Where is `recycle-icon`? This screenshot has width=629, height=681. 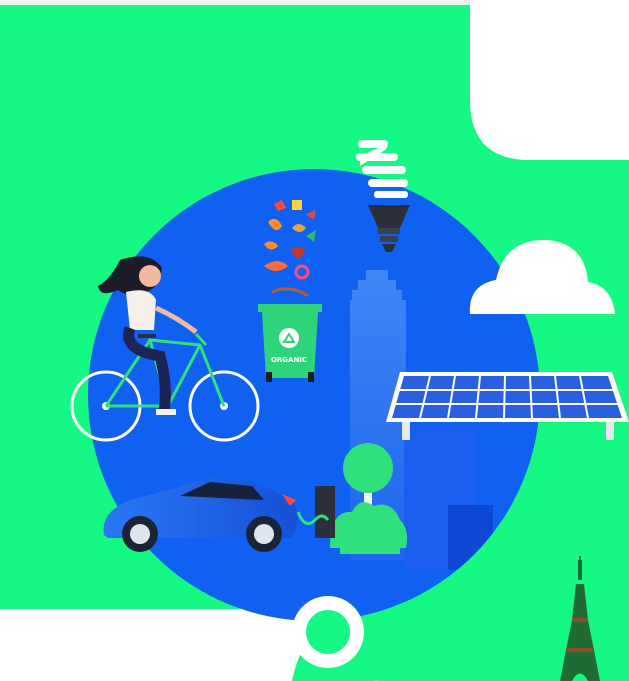 recycle-icon is located at coordinates (289, 338).